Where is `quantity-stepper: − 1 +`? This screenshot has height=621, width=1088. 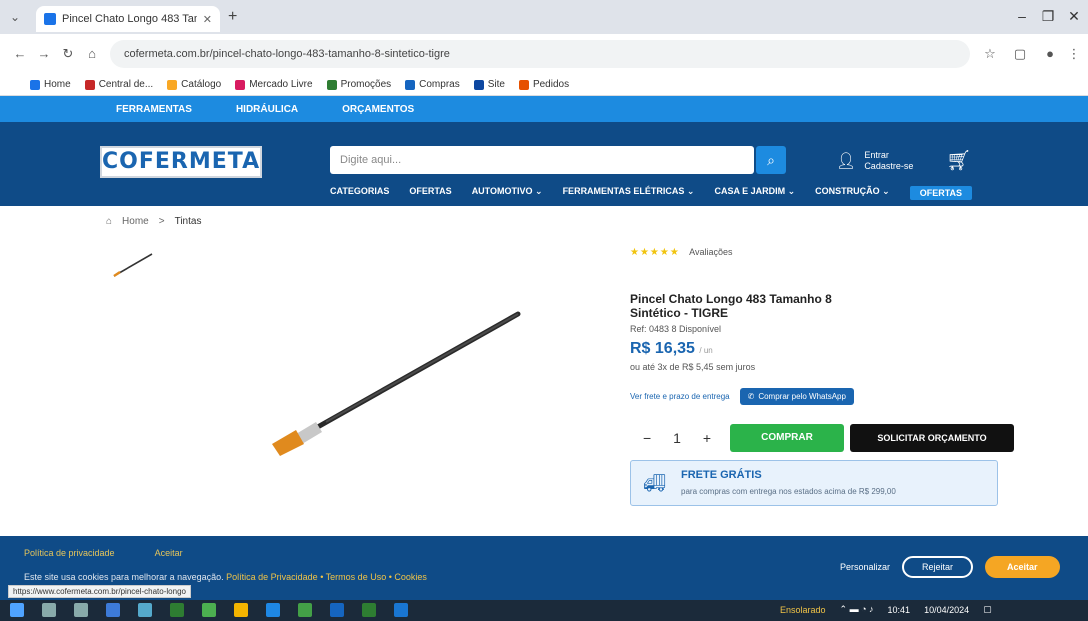 quantity-stepper: − 1 + is located at coordinates (677, 438).